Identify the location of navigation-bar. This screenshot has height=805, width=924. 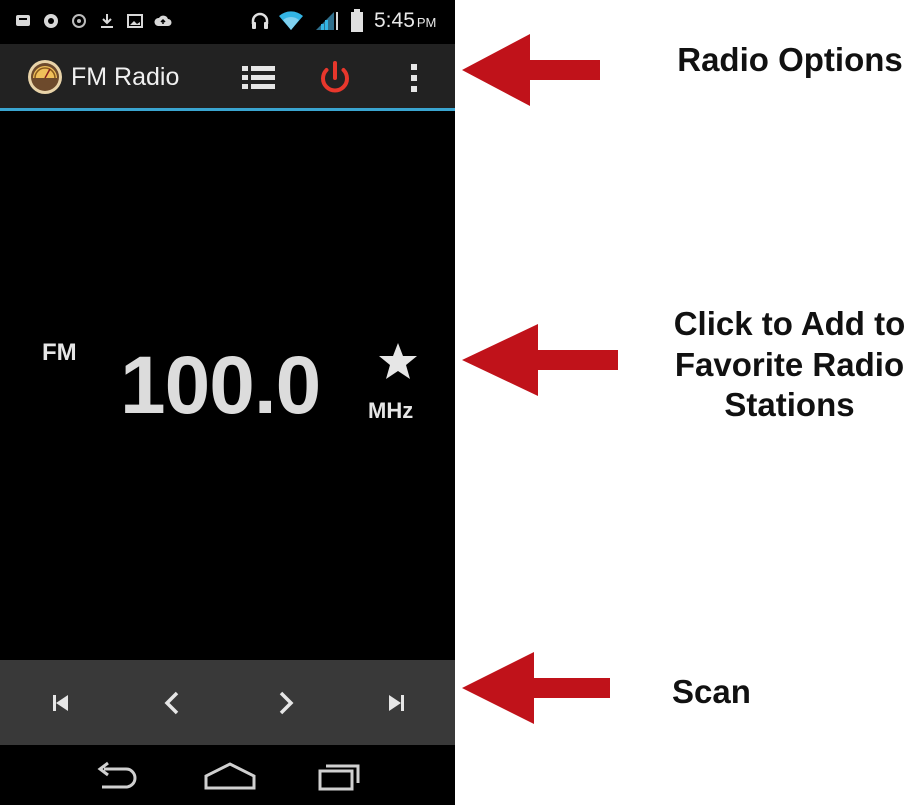
(227, 775).